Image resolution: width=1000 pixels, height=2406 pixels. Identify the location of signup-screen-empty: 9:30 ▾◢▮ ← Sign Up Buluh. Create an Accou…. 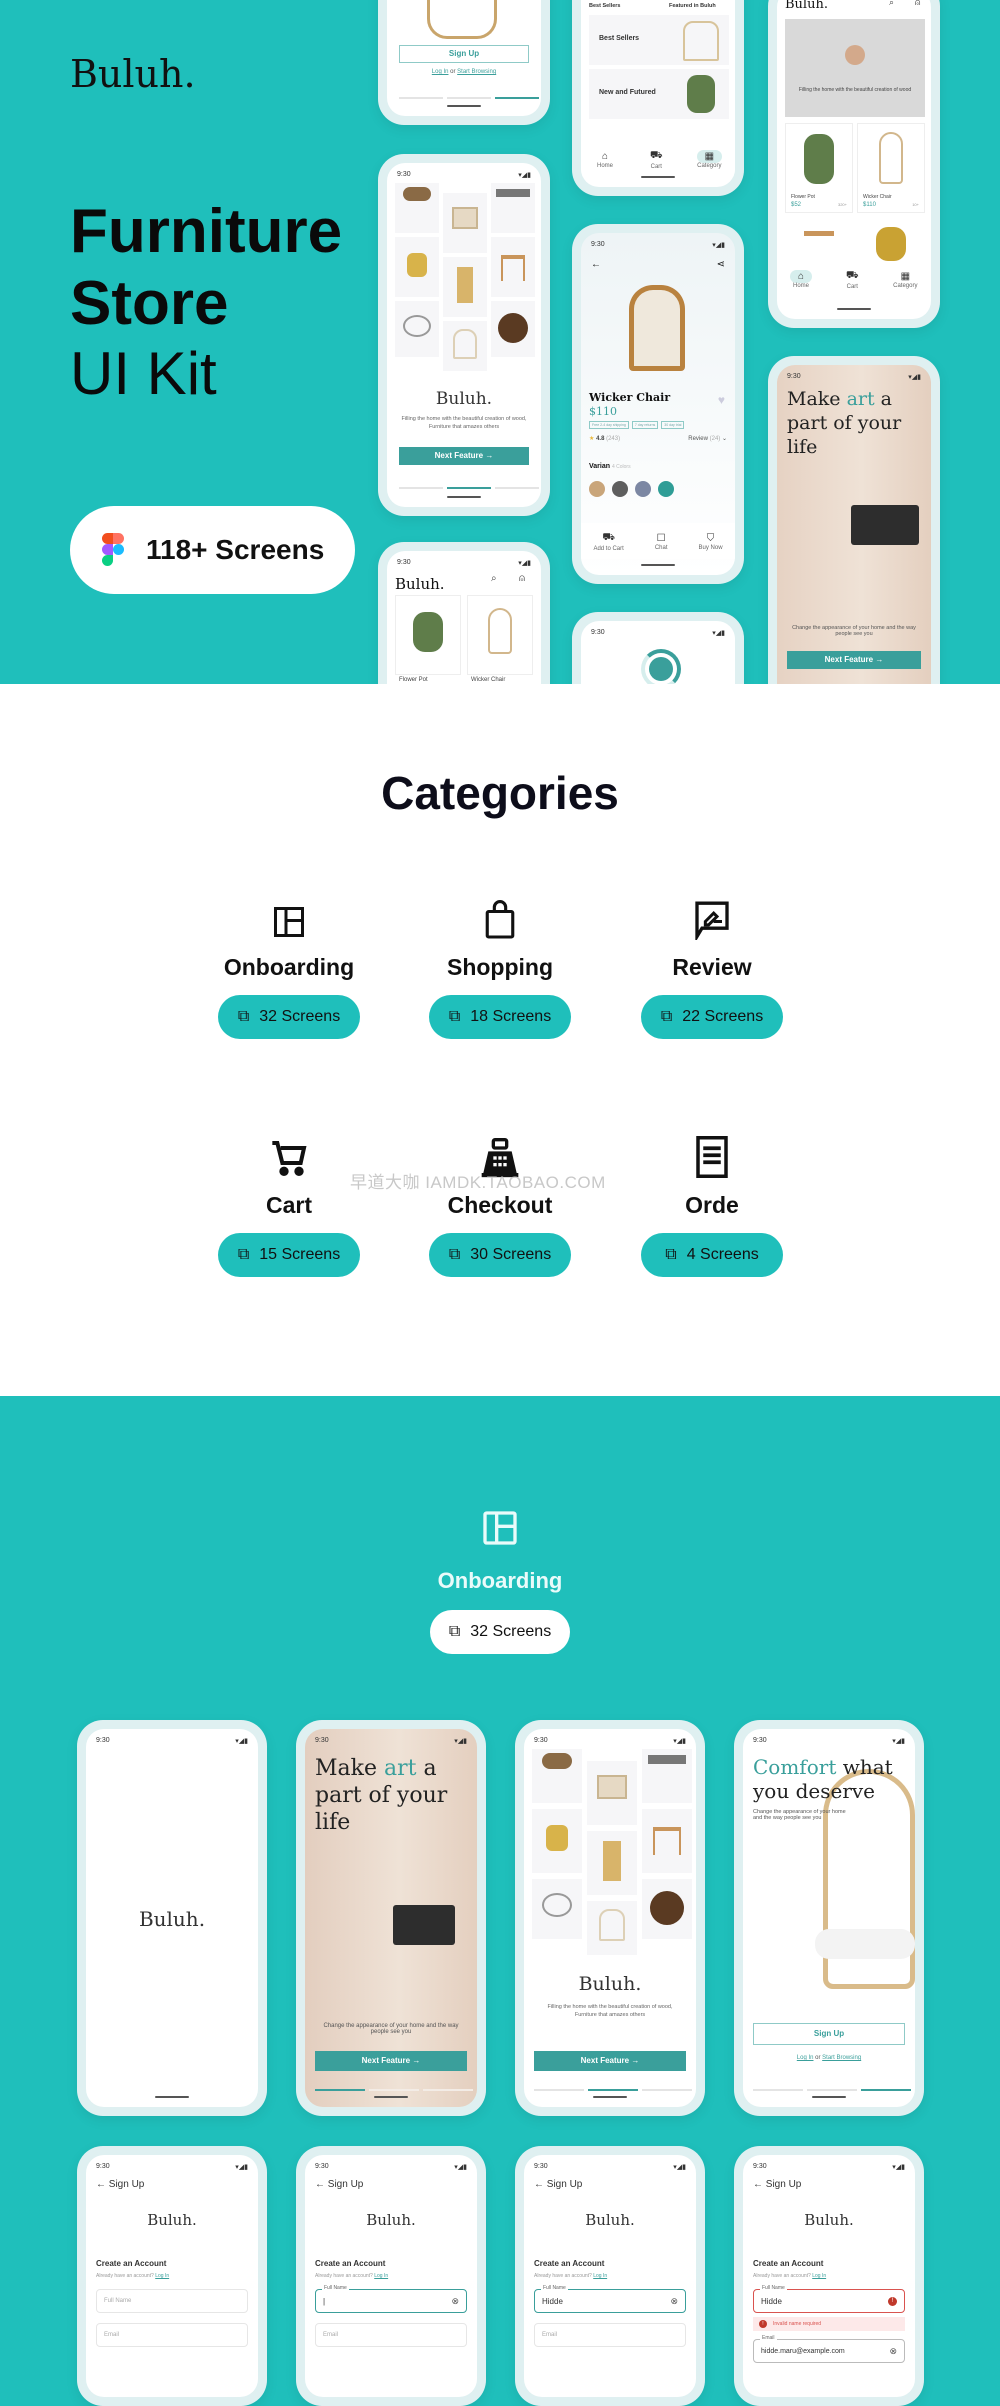
(172, 2276).